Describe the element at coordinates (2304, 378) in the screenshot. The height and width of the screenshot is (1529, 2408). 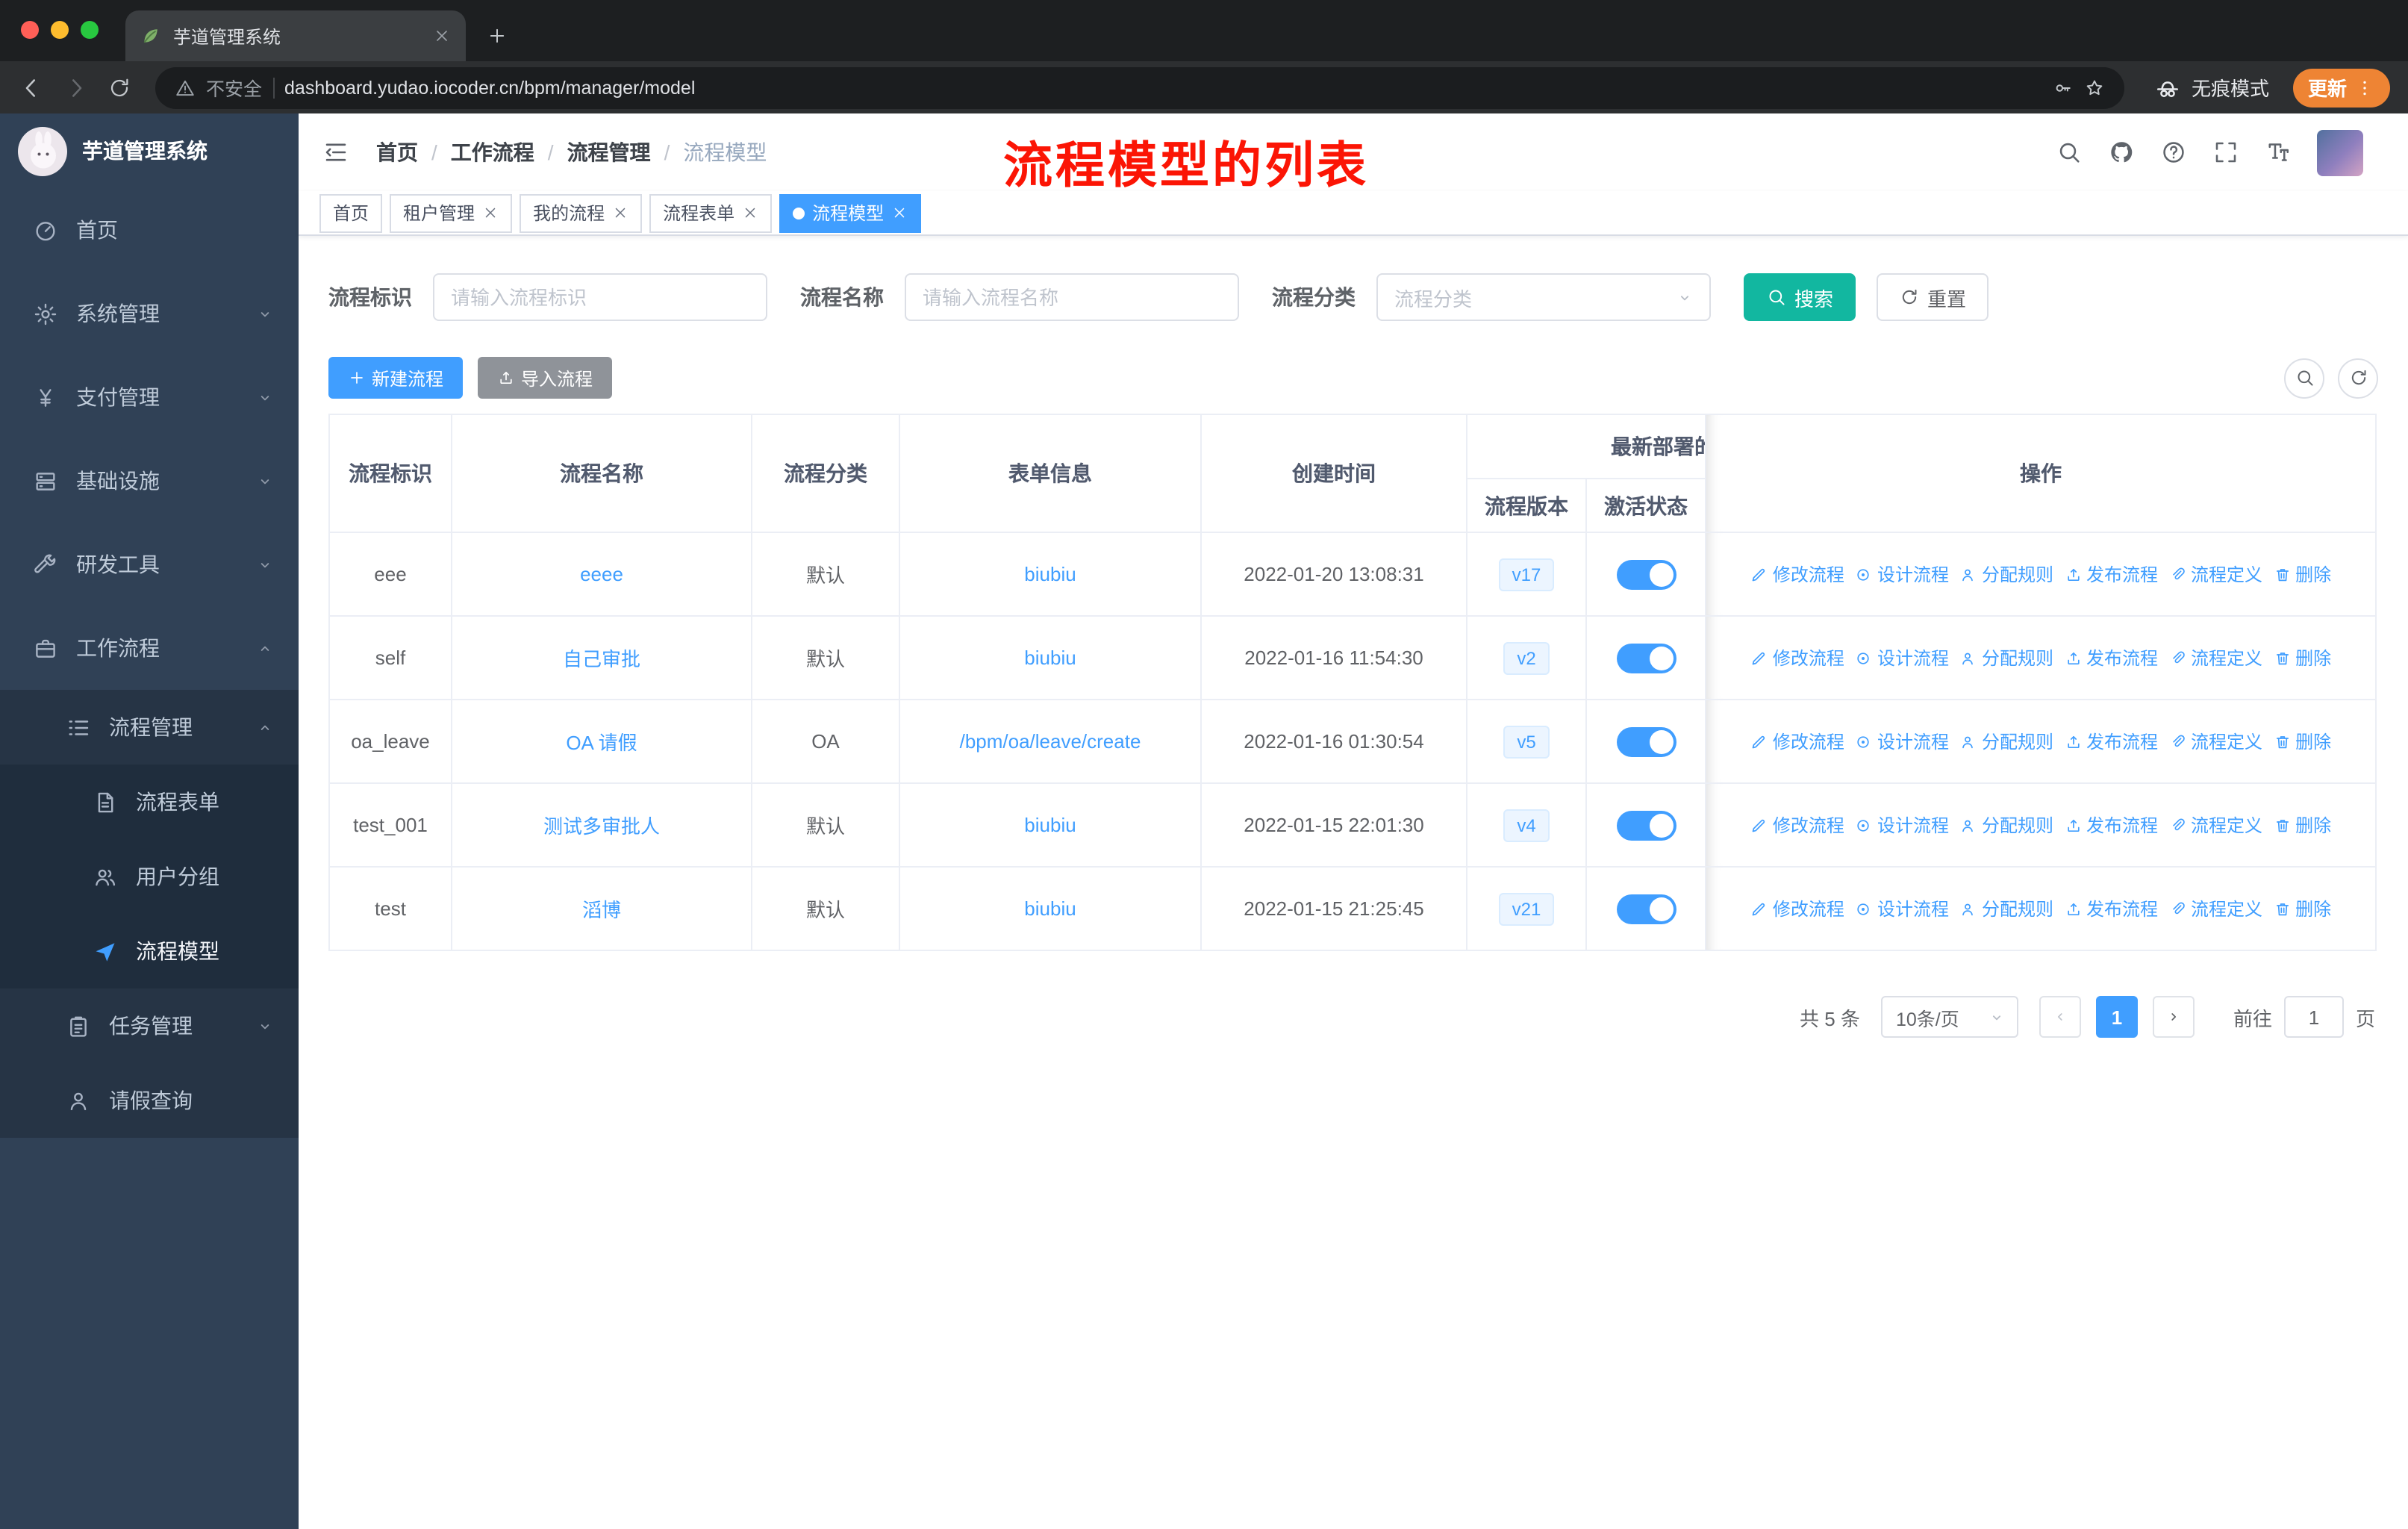
I see `toggle-search-button` at that location.